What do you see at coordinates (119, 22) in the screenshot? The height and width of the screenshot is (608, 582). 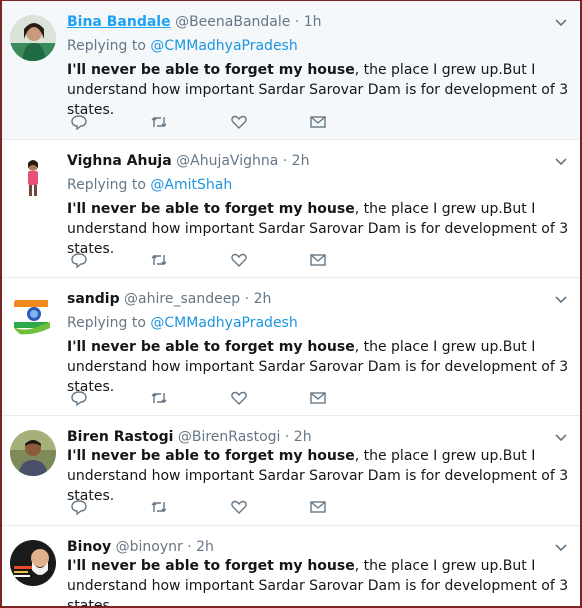 I see `user-name: Bina Bandale` at bounding box center [119, 22].